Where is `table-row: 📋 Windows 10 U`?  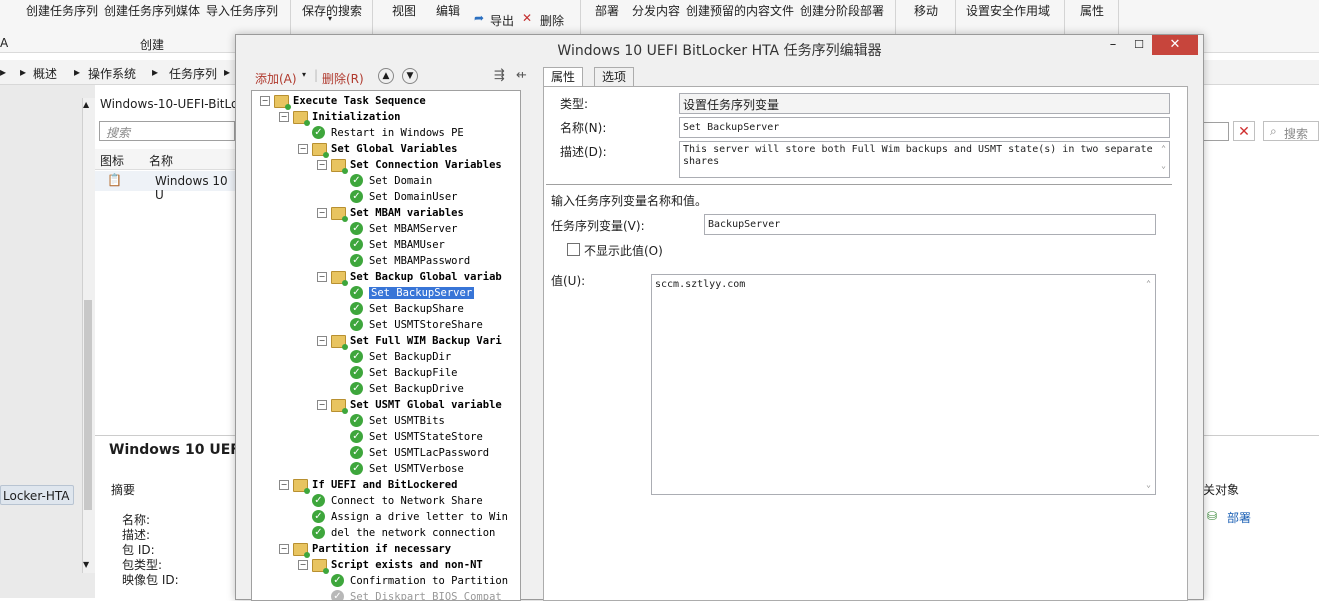 table-row: 📋 Windows 10 U is located at coordinates (165, 186).